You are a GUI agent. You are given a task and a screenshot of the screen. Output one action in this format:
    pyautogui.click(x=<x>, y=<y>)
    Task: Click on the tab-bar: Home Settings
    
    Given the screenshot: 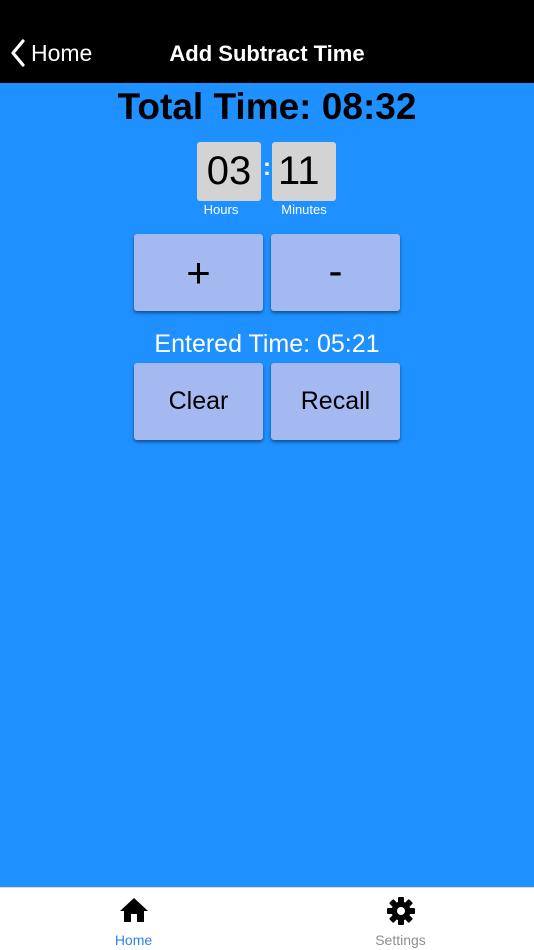 What is the action you would take?
    pyautogui.click(x=267, y=918)
    